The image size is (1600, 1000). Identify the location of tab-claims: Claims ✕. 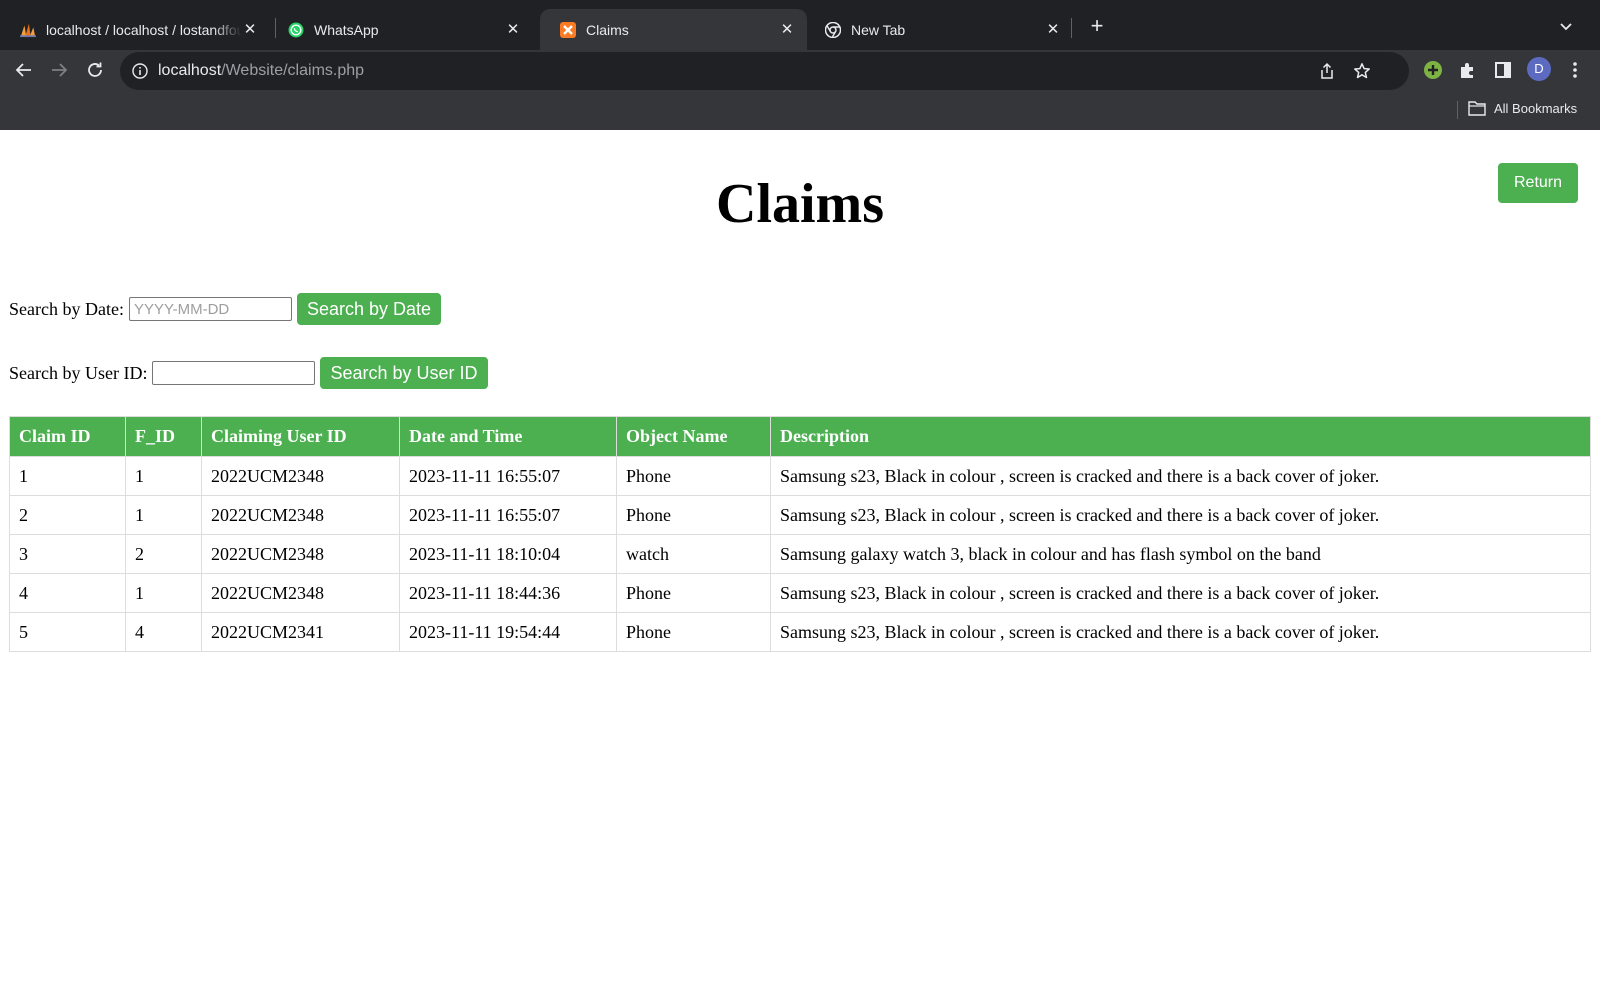
(673, 29).